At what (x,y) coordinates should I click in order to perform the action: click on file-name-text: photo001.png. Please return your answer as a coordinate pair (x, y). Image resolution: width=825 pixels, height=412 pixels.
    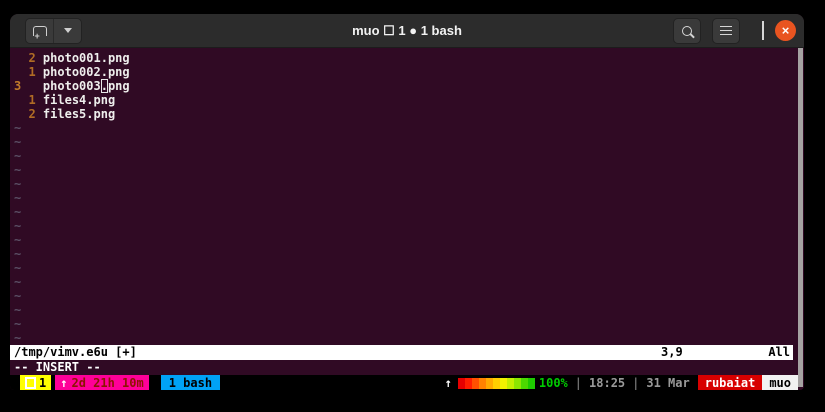
    Looking at the image, I should click on (86, 58).